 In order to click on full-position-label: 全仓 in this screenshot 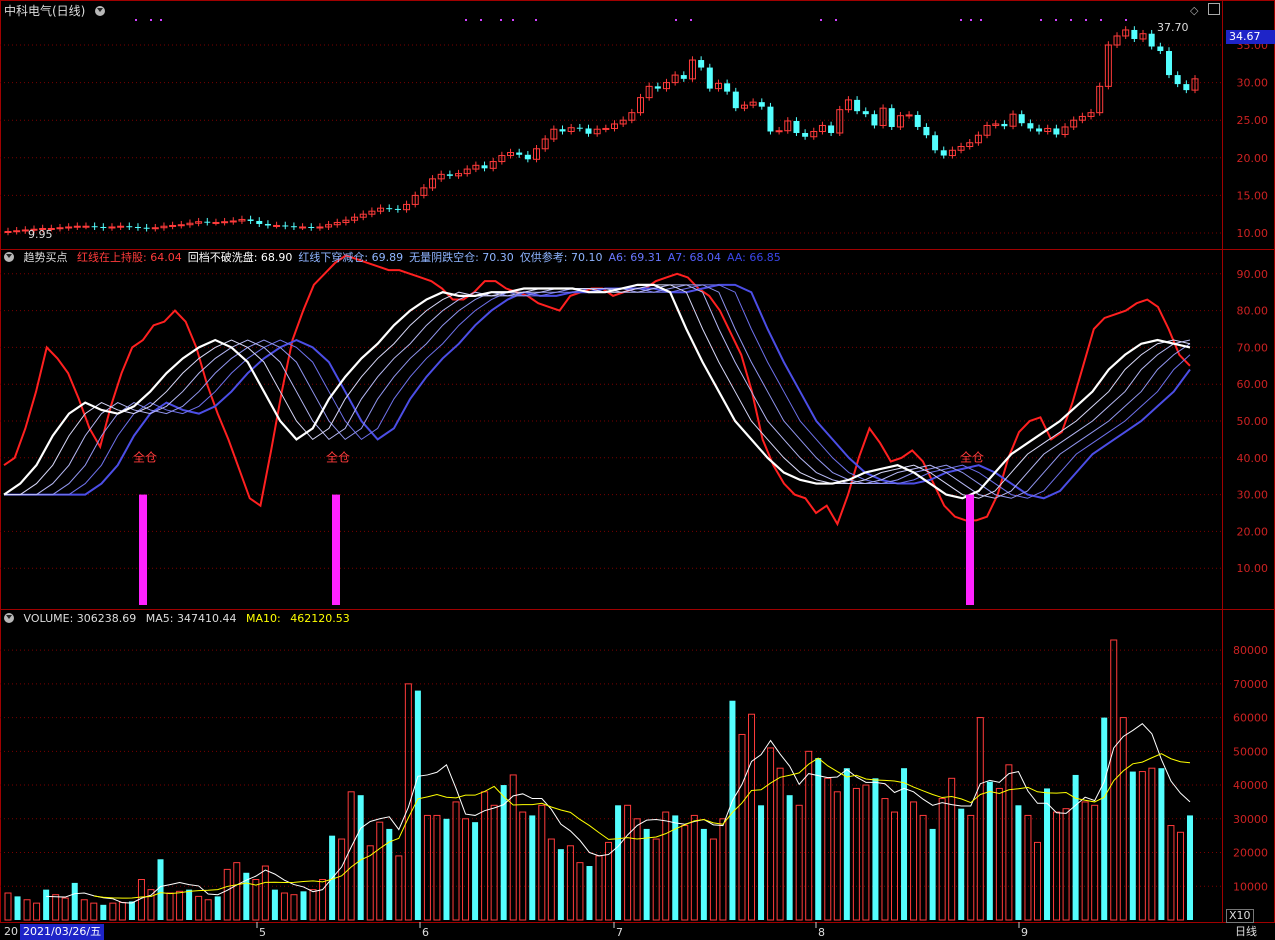, I will do `click(145, 456)`.